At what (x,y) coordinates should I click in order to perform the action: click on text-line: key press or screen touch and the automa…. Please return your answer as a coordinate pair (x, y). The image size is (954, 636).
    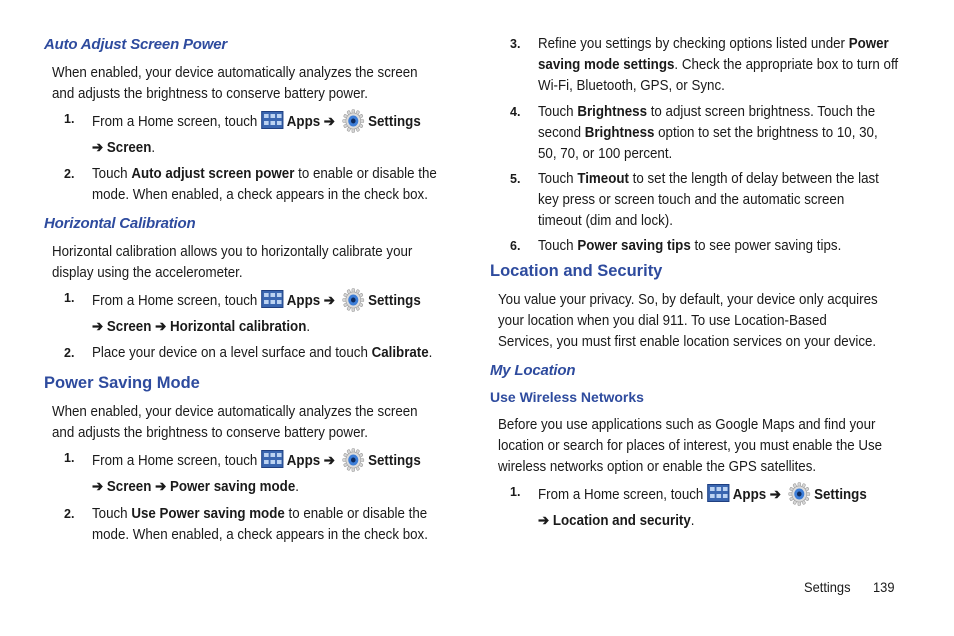
    Looking at the image, I should click on (708, 200).